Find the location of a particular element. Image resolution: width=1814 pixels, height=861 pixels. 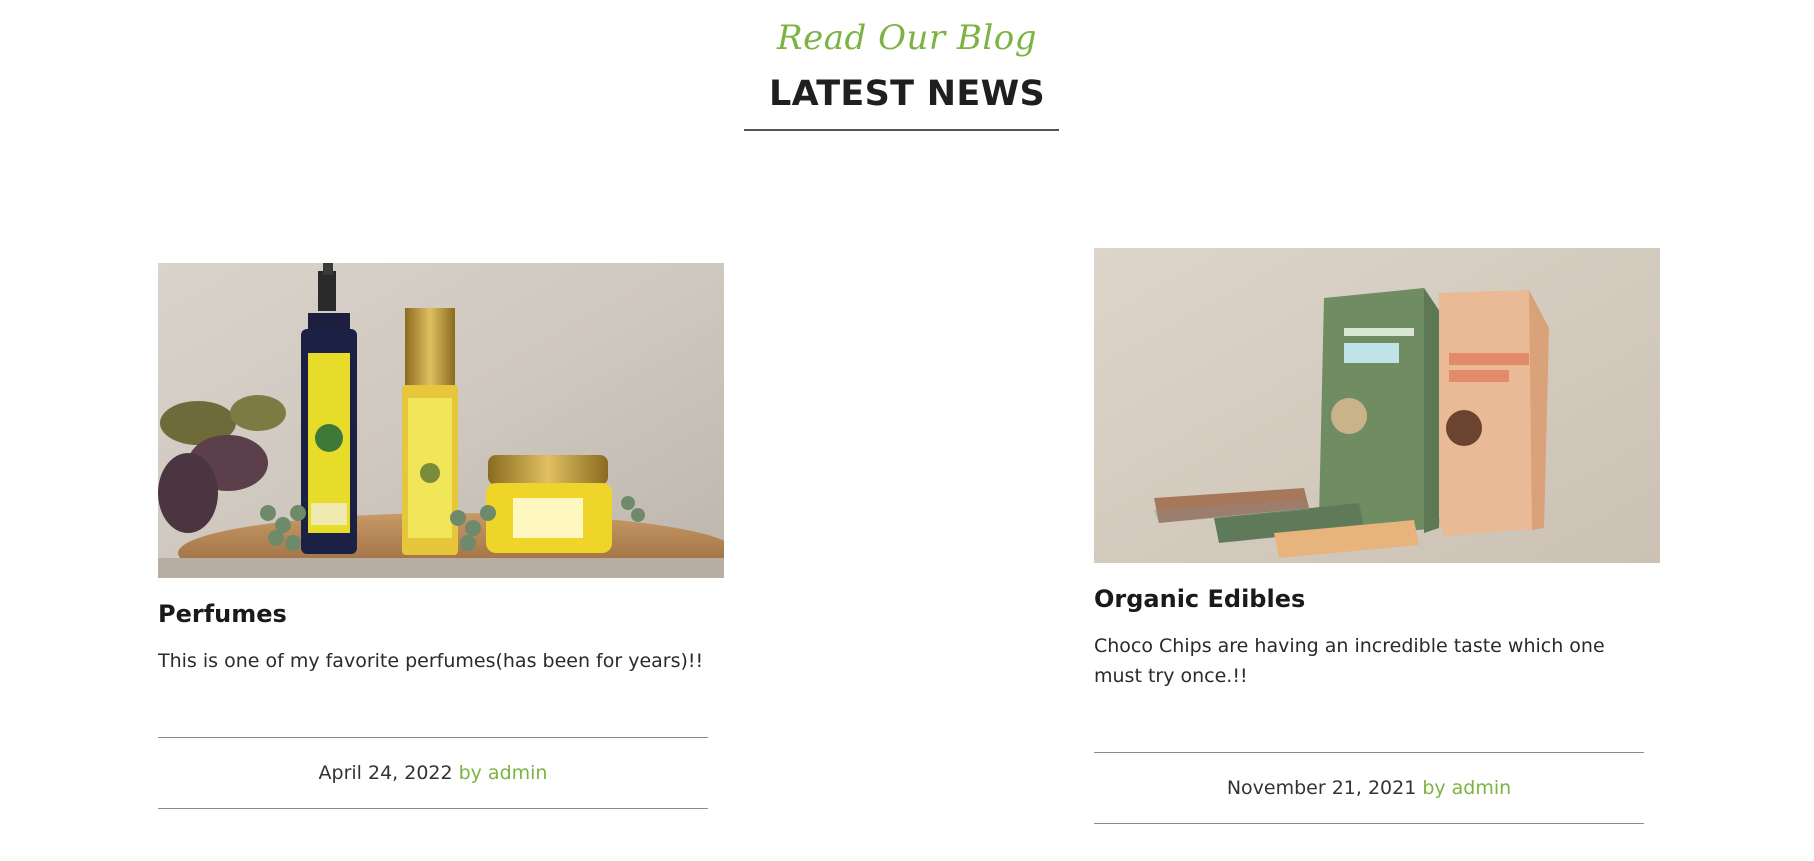

post-title: Perfumes is located at coordinates (441, 614).